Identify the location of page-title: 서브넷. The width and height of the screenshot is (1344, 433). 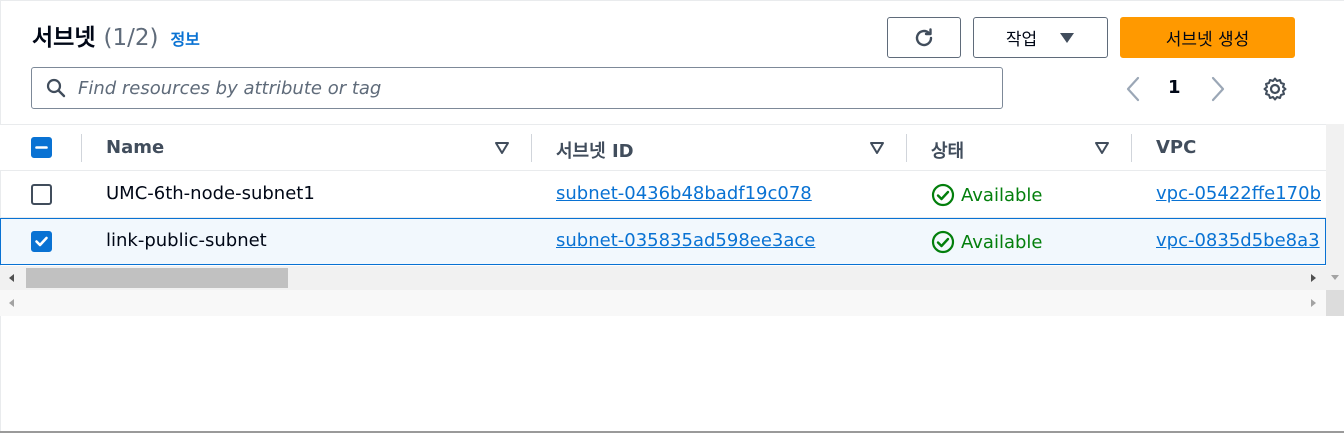
(64, 38).